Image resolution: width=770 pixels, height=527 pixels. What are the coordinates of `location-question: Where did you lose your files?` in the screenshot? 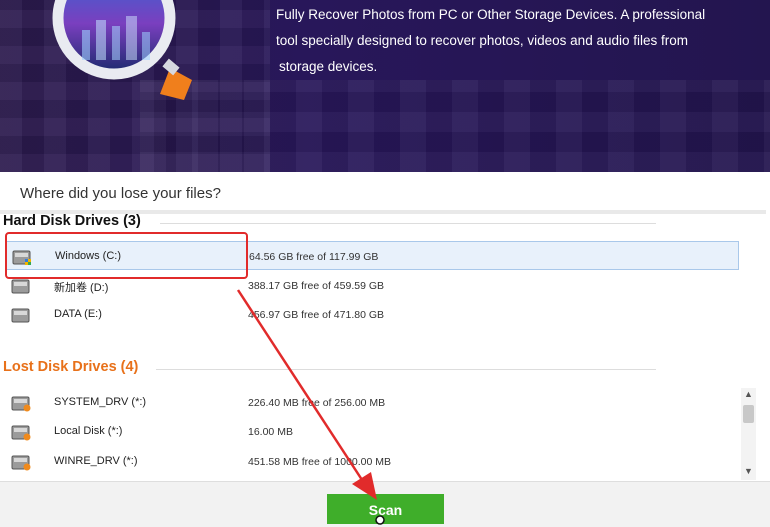 It's located at (120, 193).